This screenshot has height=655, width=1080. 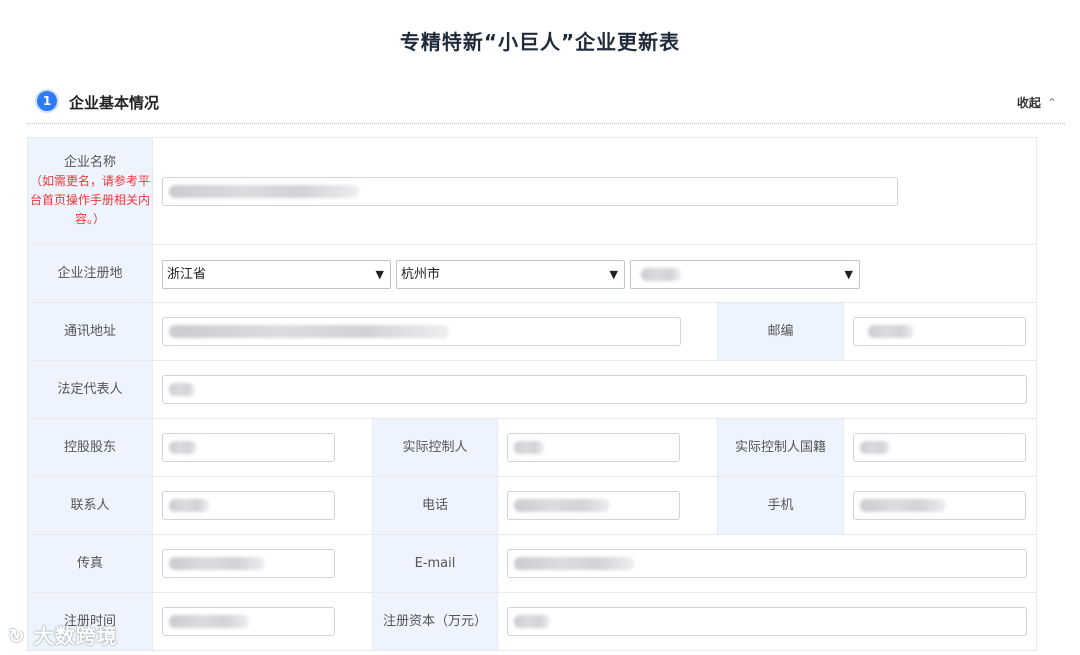 I want to click on section-number-badge: 1, so click(x=47, y=101).